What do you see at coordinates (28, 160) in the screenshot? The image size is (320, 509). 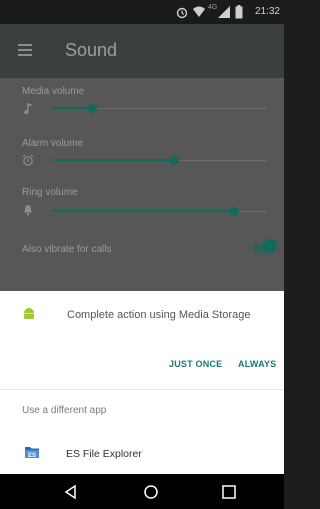 I see `alarm-clock-icon` at bounding box center [28, 160].